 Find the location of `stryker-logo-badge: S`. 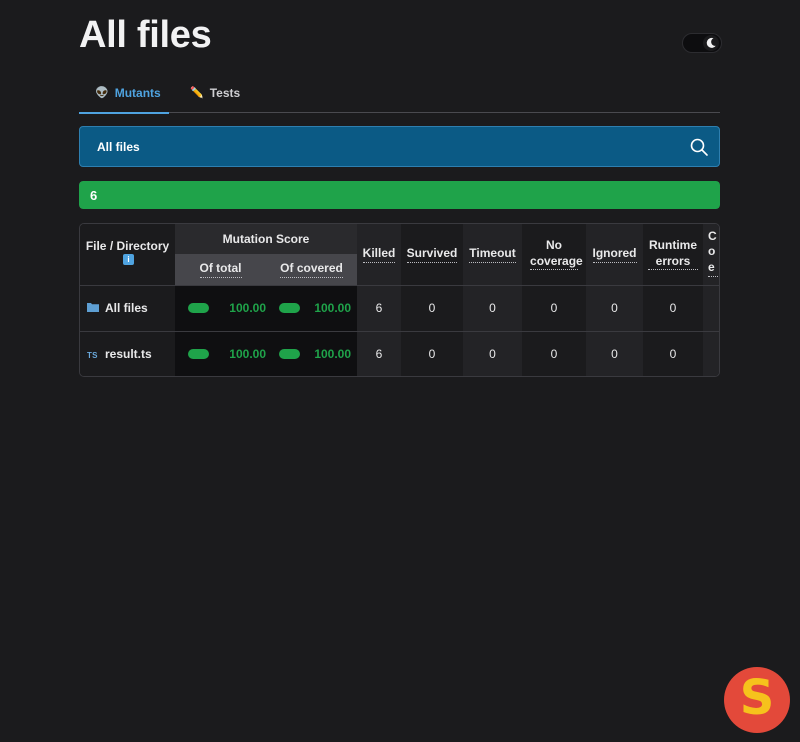

stryker-logo-badge: S is located at coordinates (757, 700).